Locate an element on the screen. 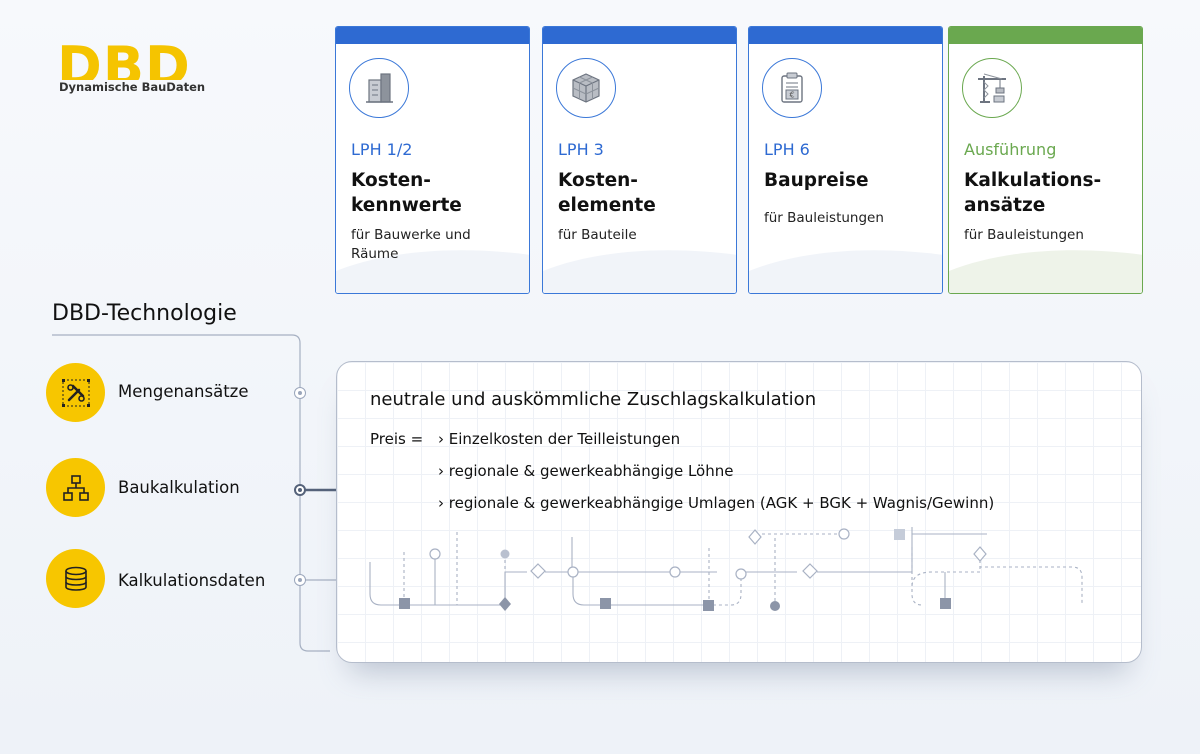 The width and height of the screenshot is (1200, 754). circuit-decoration is located at coordinates (726, 569).